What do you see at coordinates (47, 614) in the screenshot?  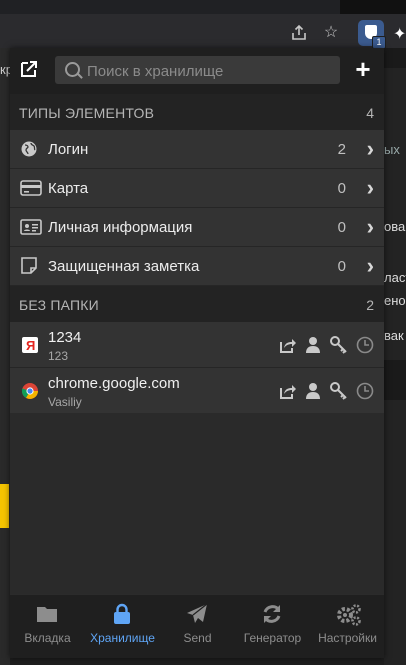 I see `folder-icon` at bounding box center [47, 614].